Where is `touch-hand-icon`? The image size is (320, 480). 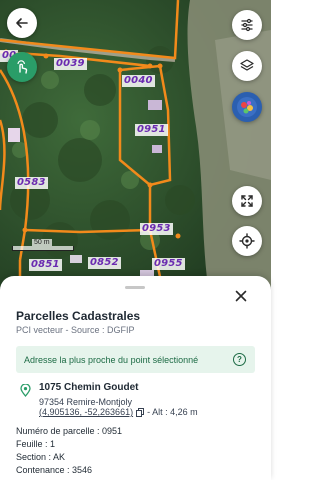
touch-hand-icon is located at coordinates (22, 67).